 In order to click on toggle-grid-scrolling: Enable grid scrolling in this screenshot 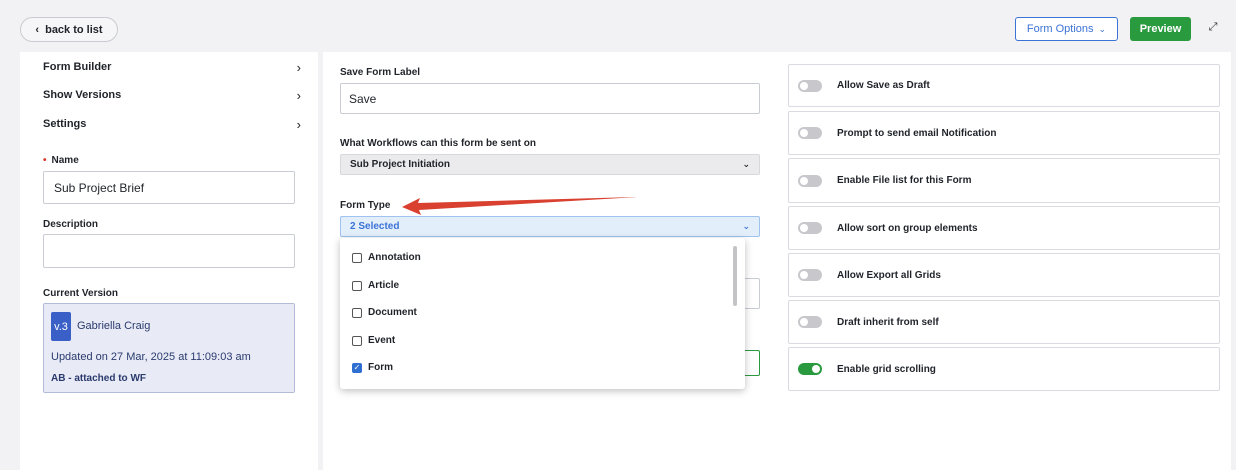, I will do `click(1004, 369)`.